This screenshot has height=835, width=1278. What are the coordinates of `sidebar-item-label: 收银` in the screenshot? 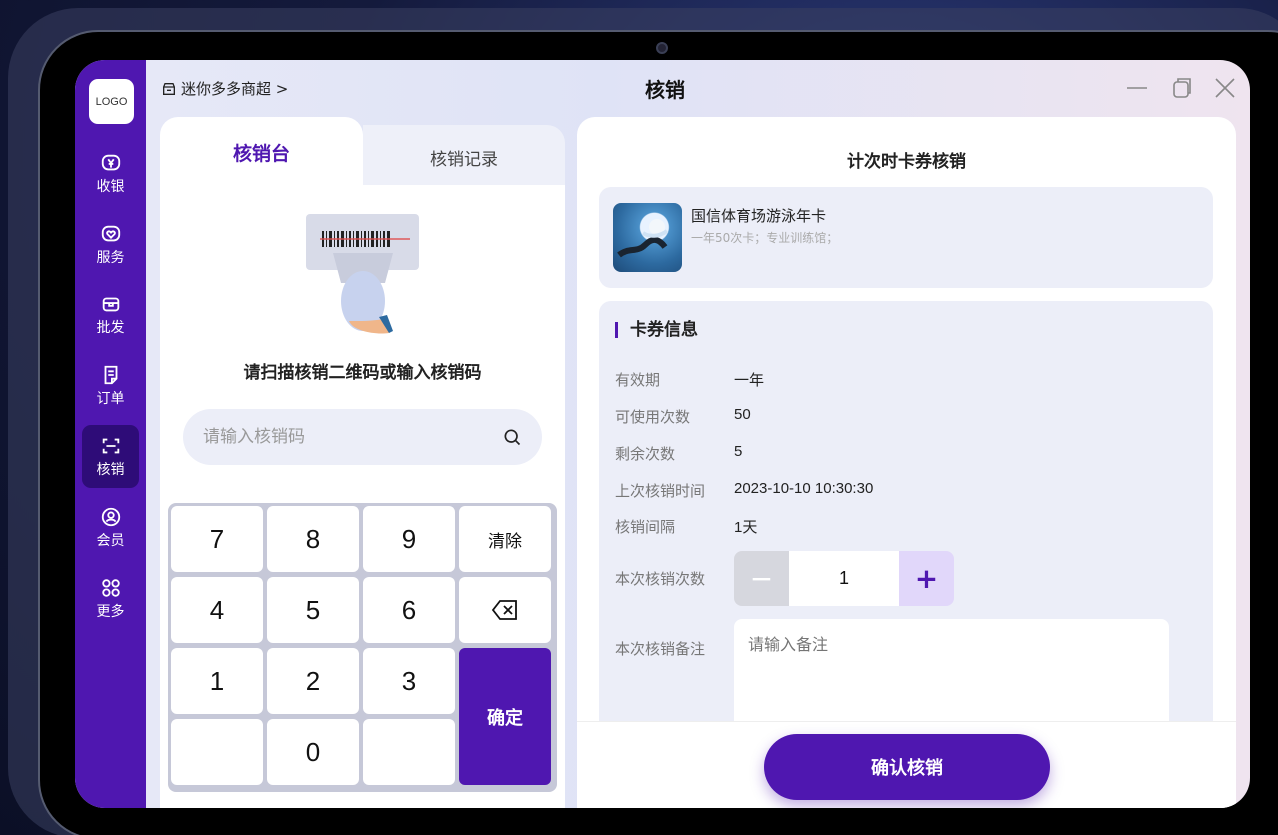 It's located at (110, 186).